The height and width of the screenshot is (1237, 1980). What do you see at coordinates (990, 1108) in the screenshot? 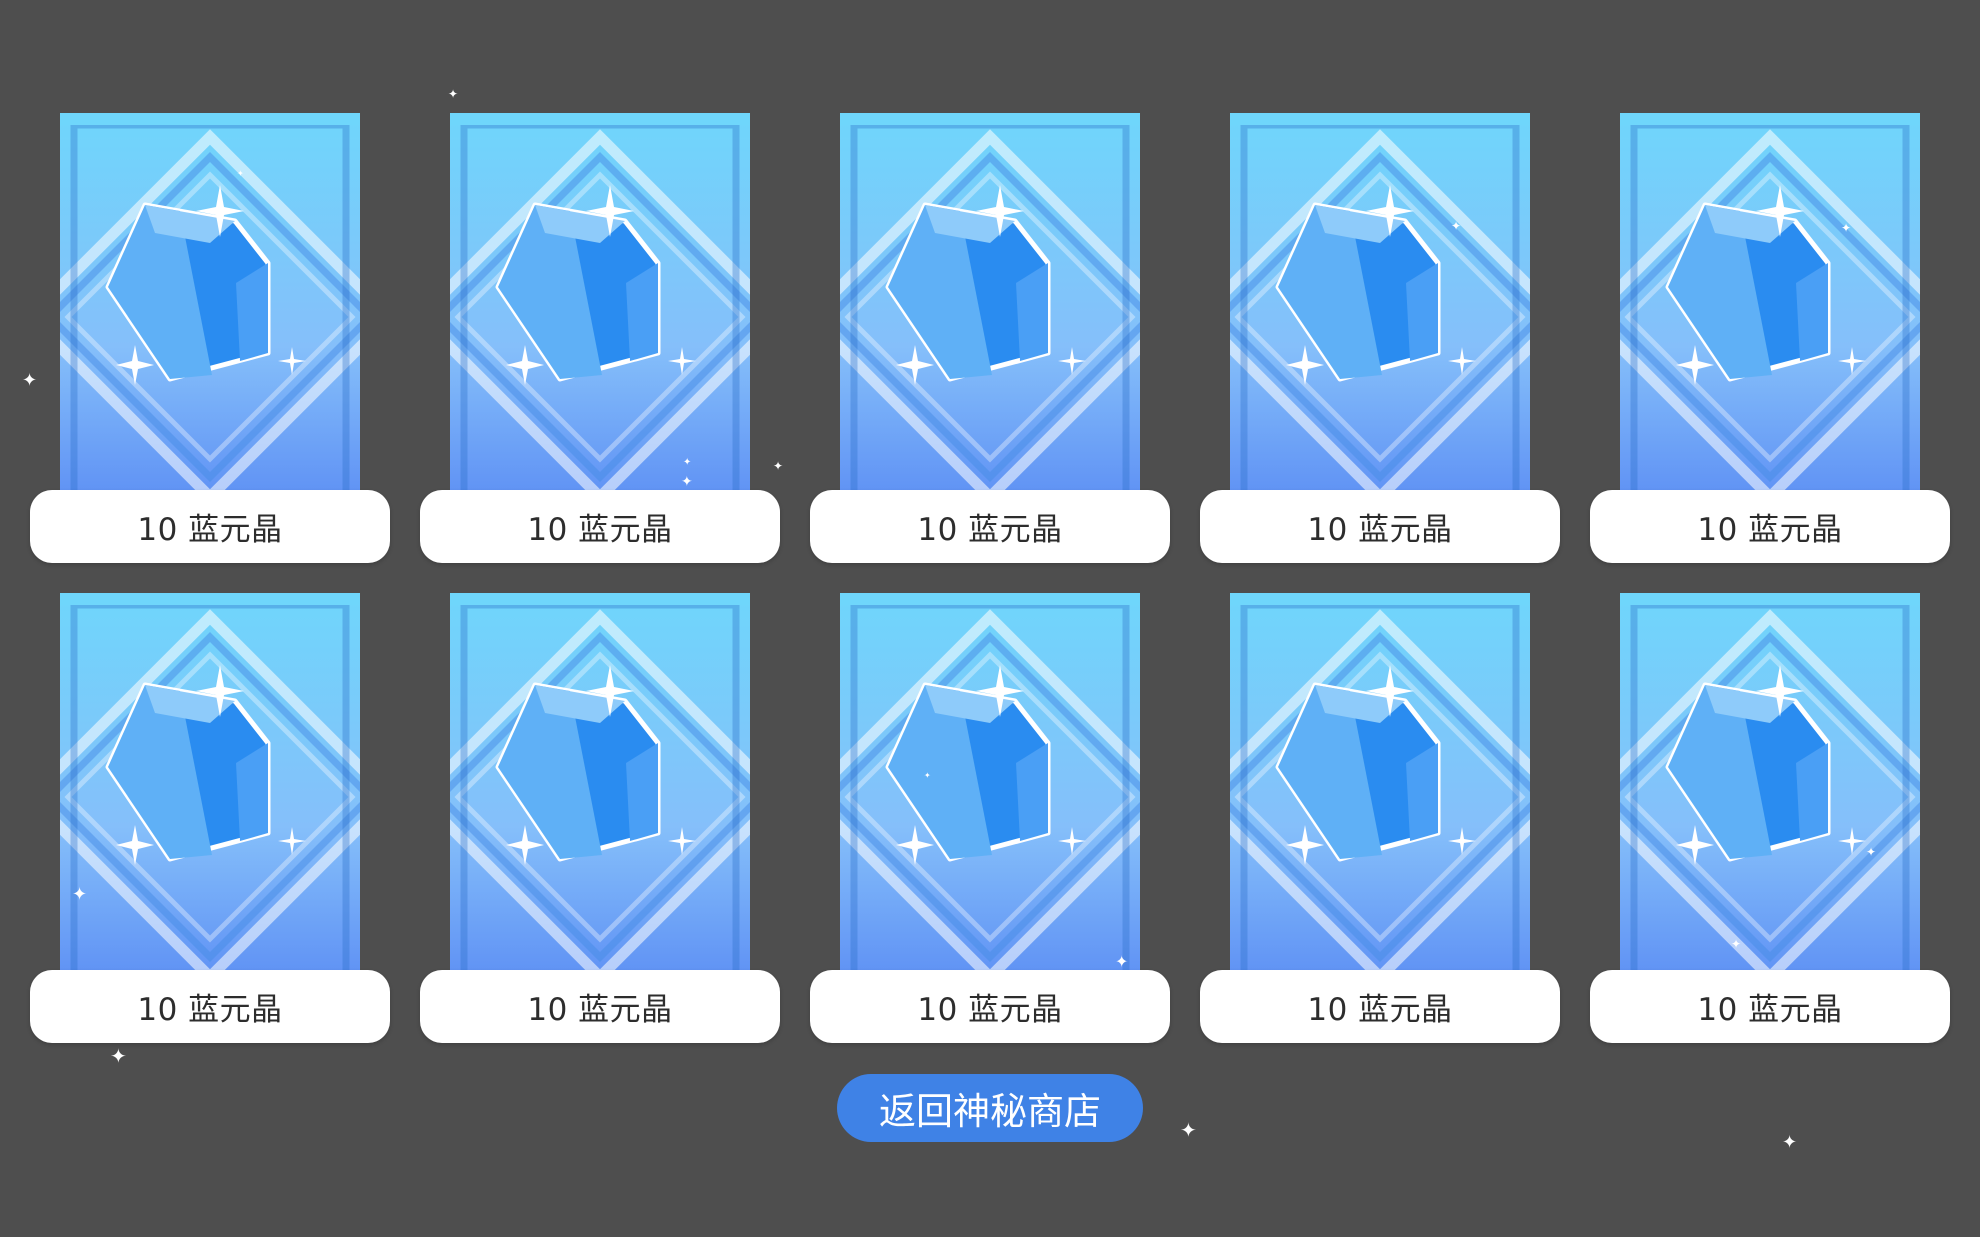
I see `return-to-mystery-shop-button: 返回神秘商店` at bounding box center [990, 1108].